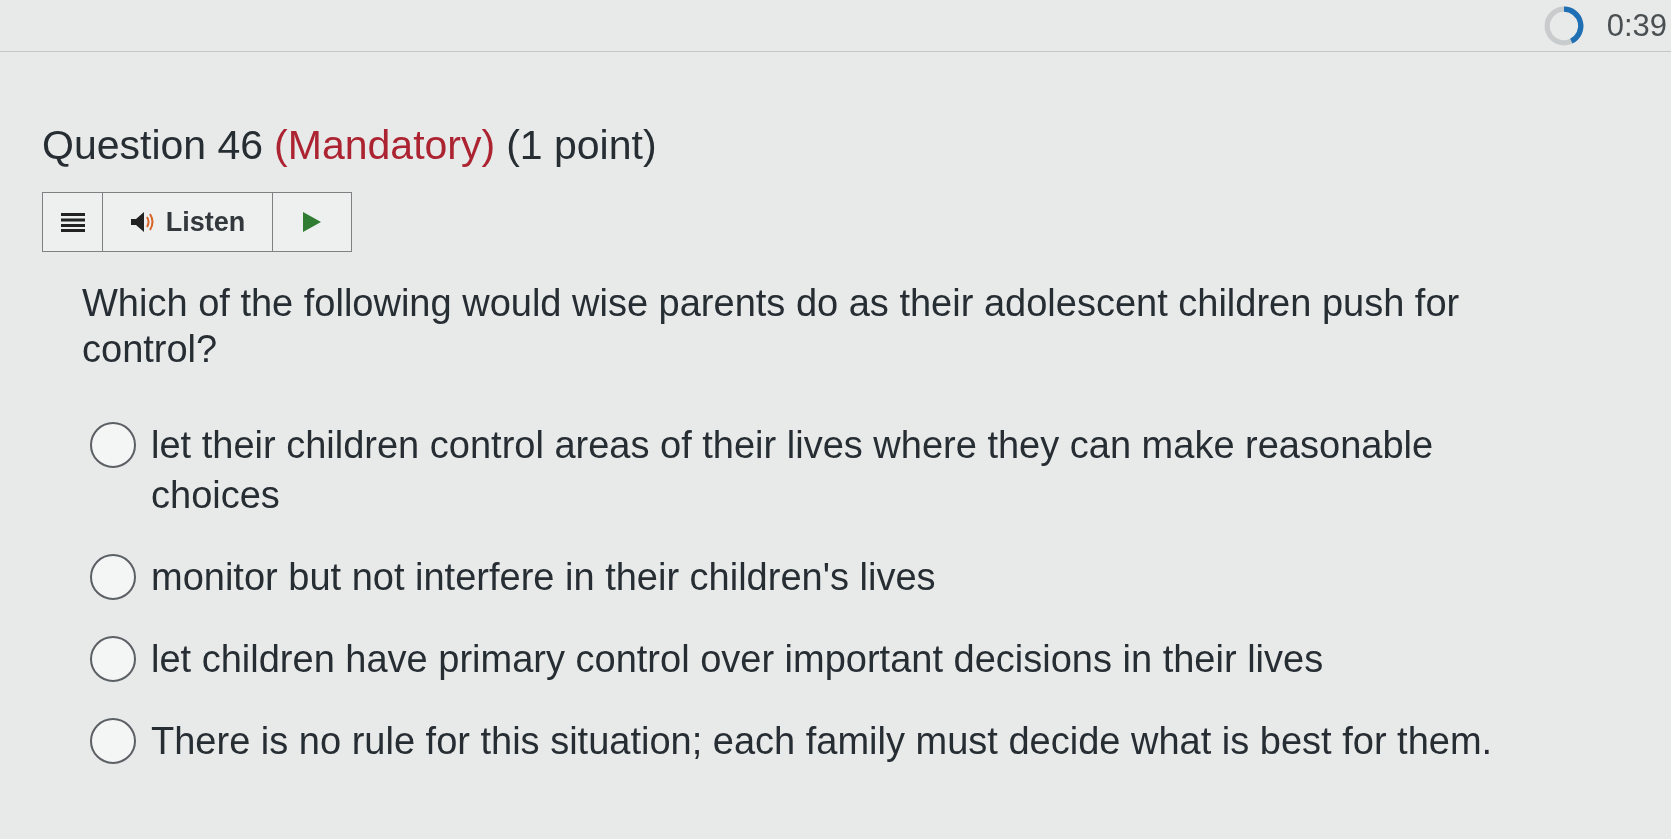 Image resolution: width=1671 pixels, height=839 pixels. Describe the element at coordinates (312, 222) in the screenshot. I see `play-icon` at that location.